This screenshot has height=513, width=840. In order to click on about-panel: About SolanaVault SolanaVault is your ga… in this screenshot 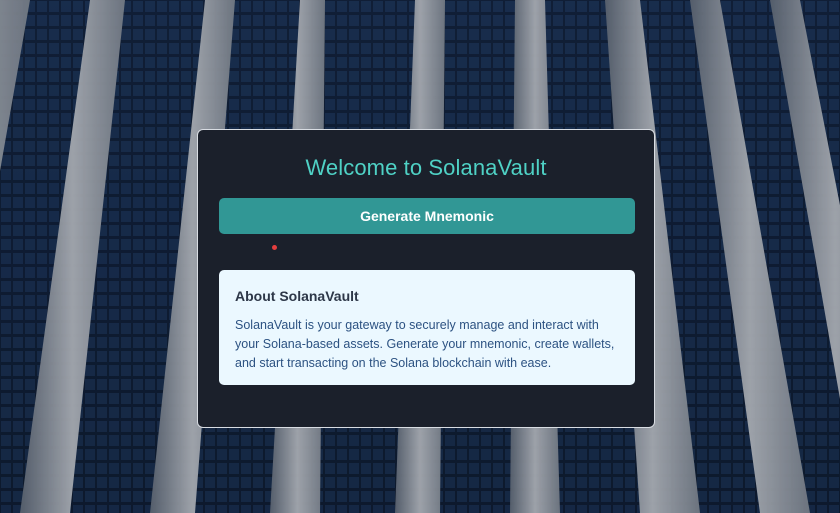, I will do `click(427, 327)`.